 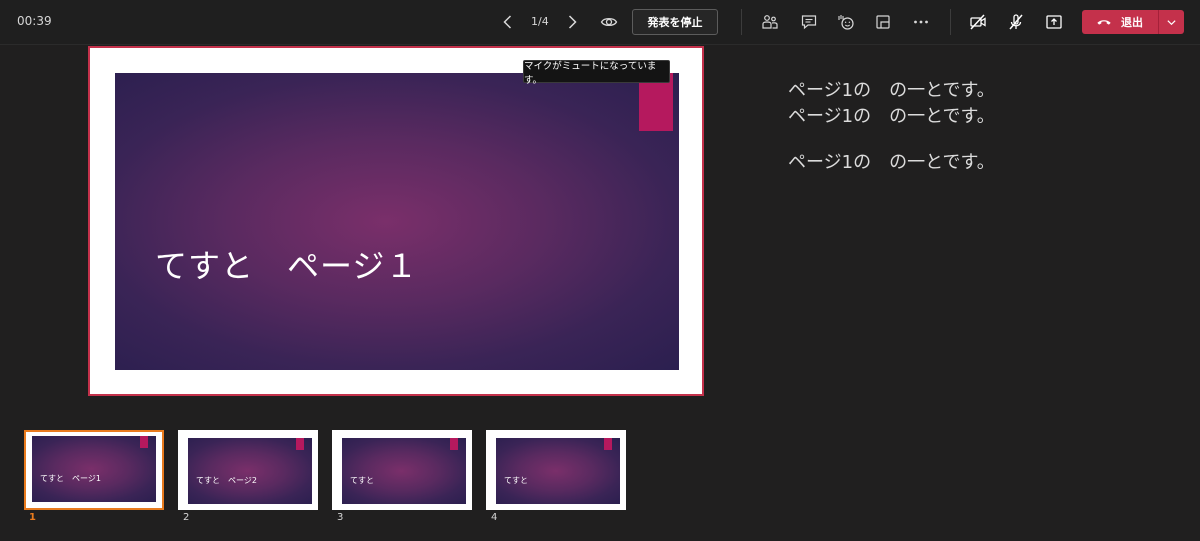 I want to click on reactions-button, so click(x=846, y=22).